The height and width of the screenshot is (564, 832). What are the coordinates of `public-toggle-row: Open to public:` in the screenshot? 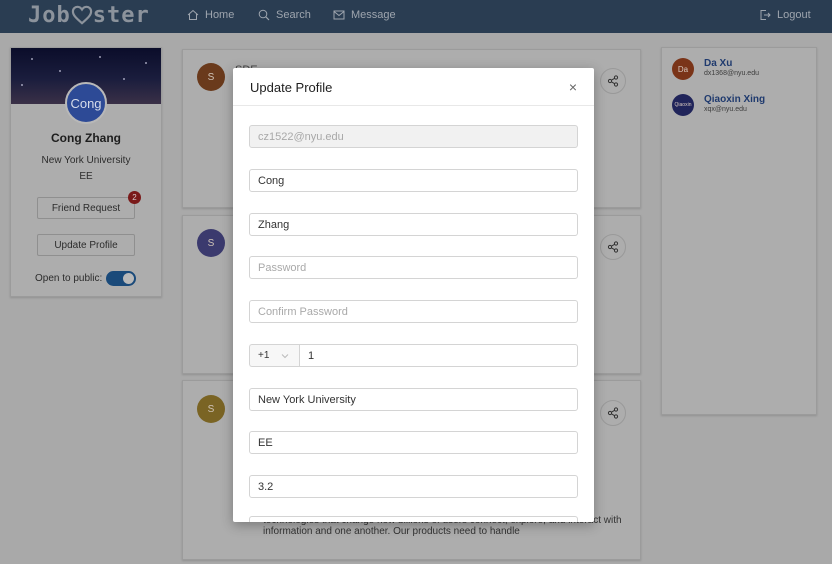 It's located at (86, 278).